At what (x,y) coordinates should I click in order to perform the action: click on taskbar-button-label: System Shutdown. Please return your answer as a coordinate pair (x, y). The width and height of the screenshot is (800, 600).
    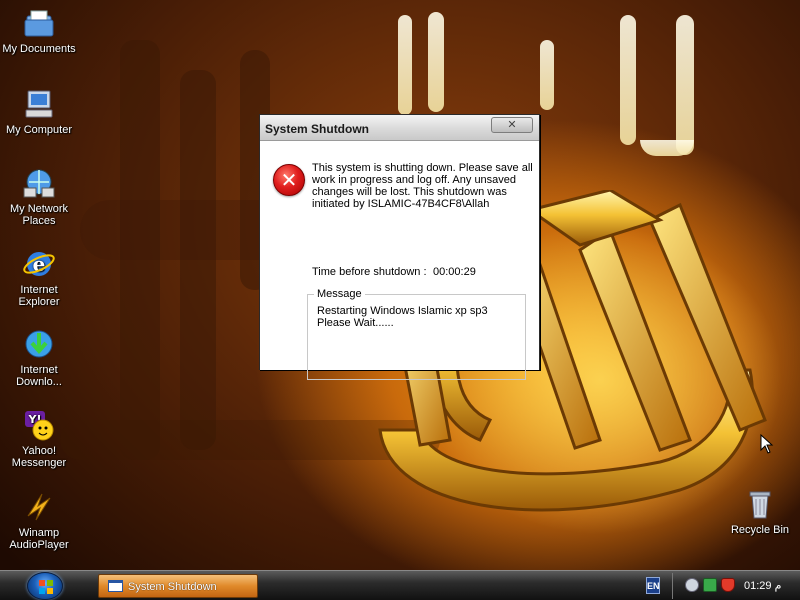
    Looking at the image, I should click on (172, 587).